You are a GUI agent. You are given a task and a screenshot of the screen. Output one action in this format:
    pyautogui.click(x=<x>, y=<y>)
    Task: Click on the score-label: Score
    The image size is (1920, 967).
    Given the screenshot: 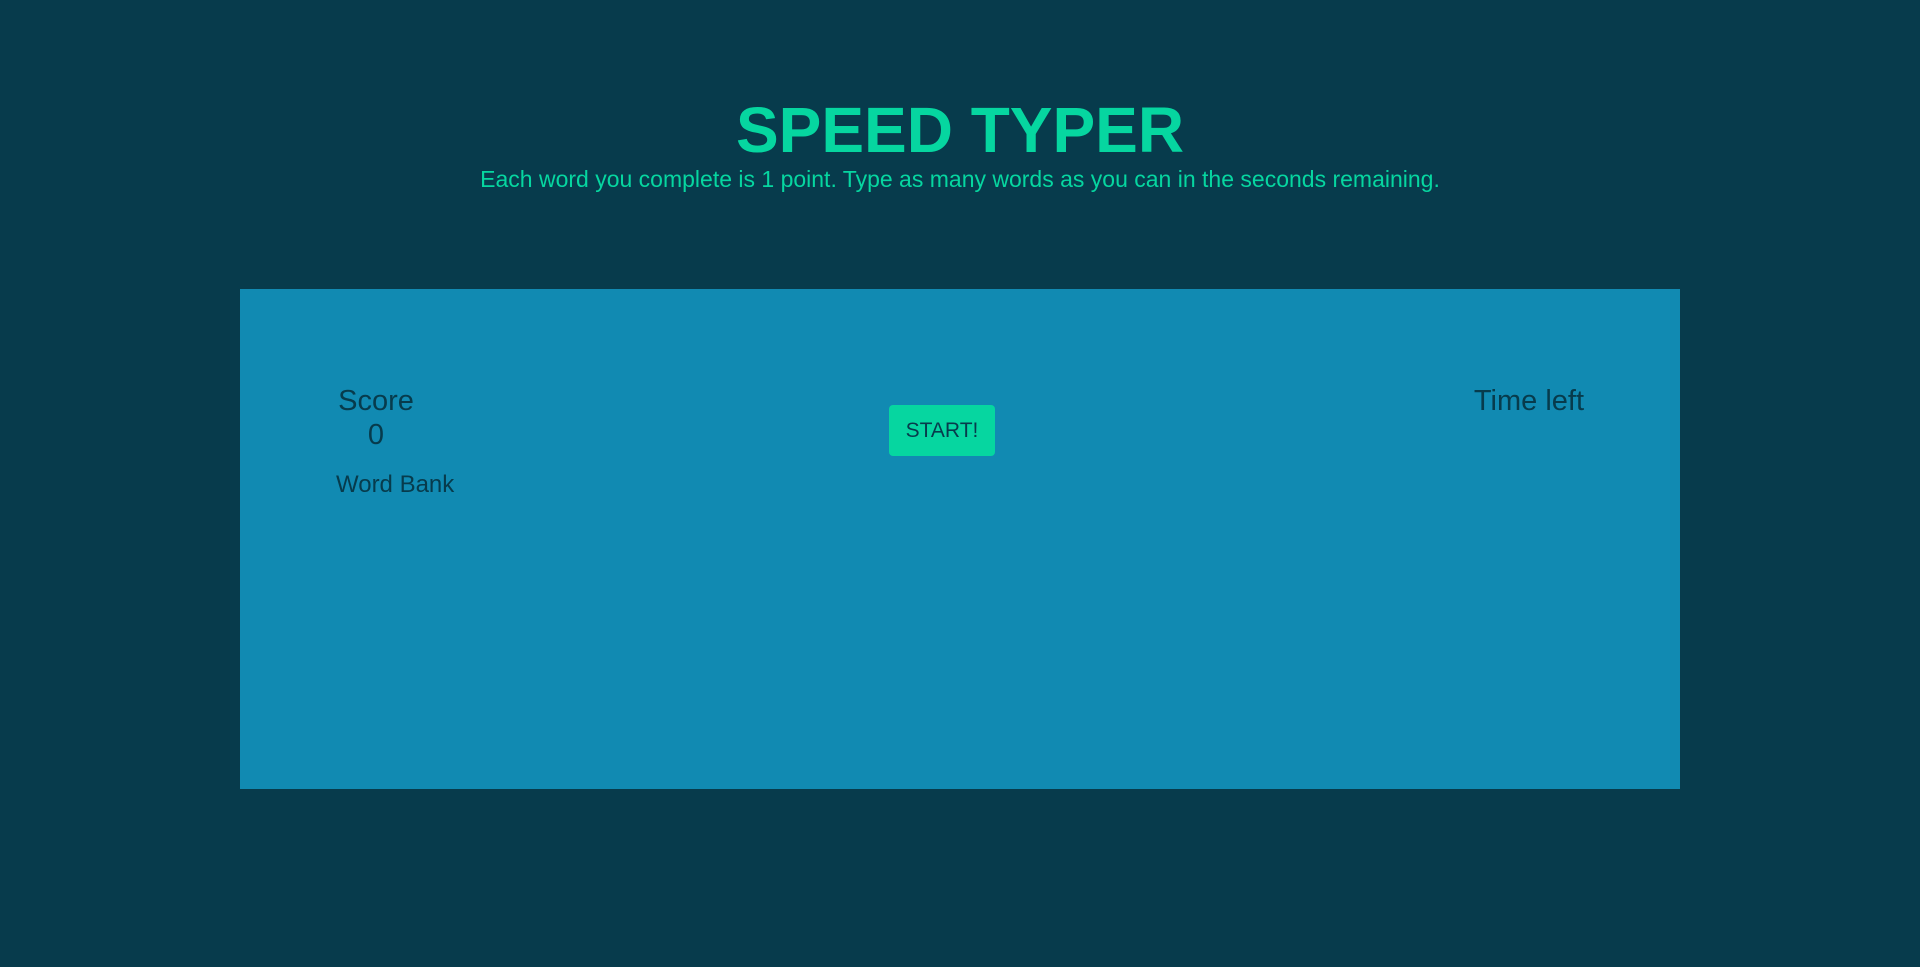 What is the action you would take?
    pyautogui.click(x=376, y=401)
    